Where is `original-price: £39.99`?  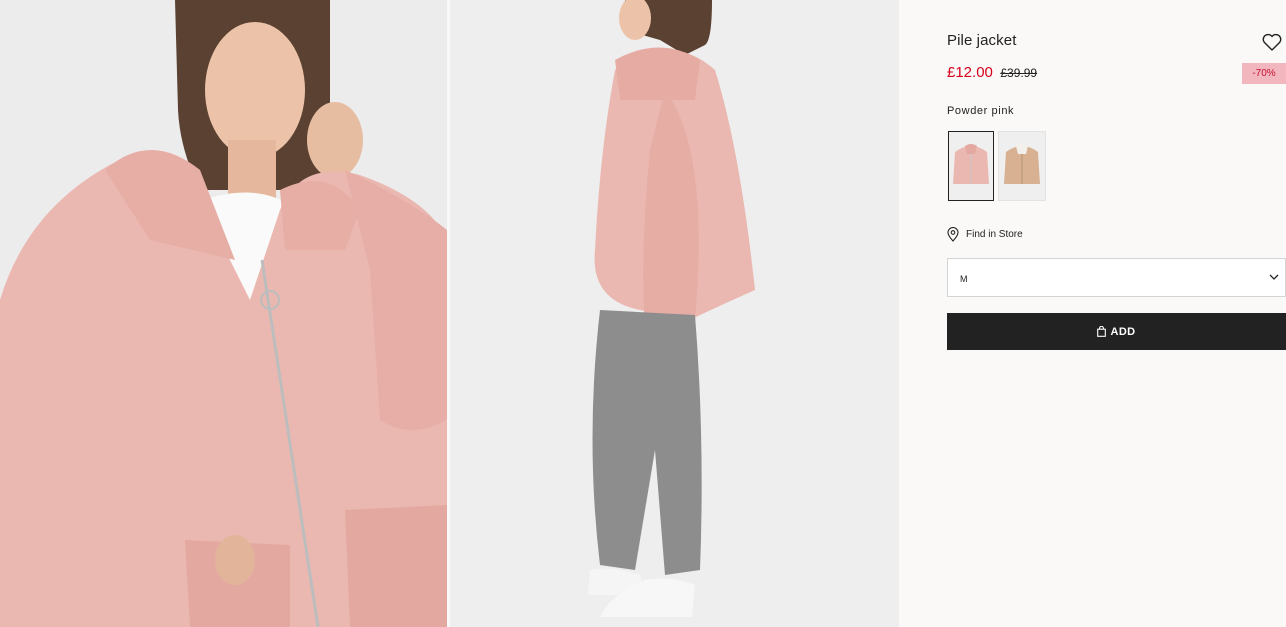 original-price: £39.99 is located at coordinates (1019, 73).